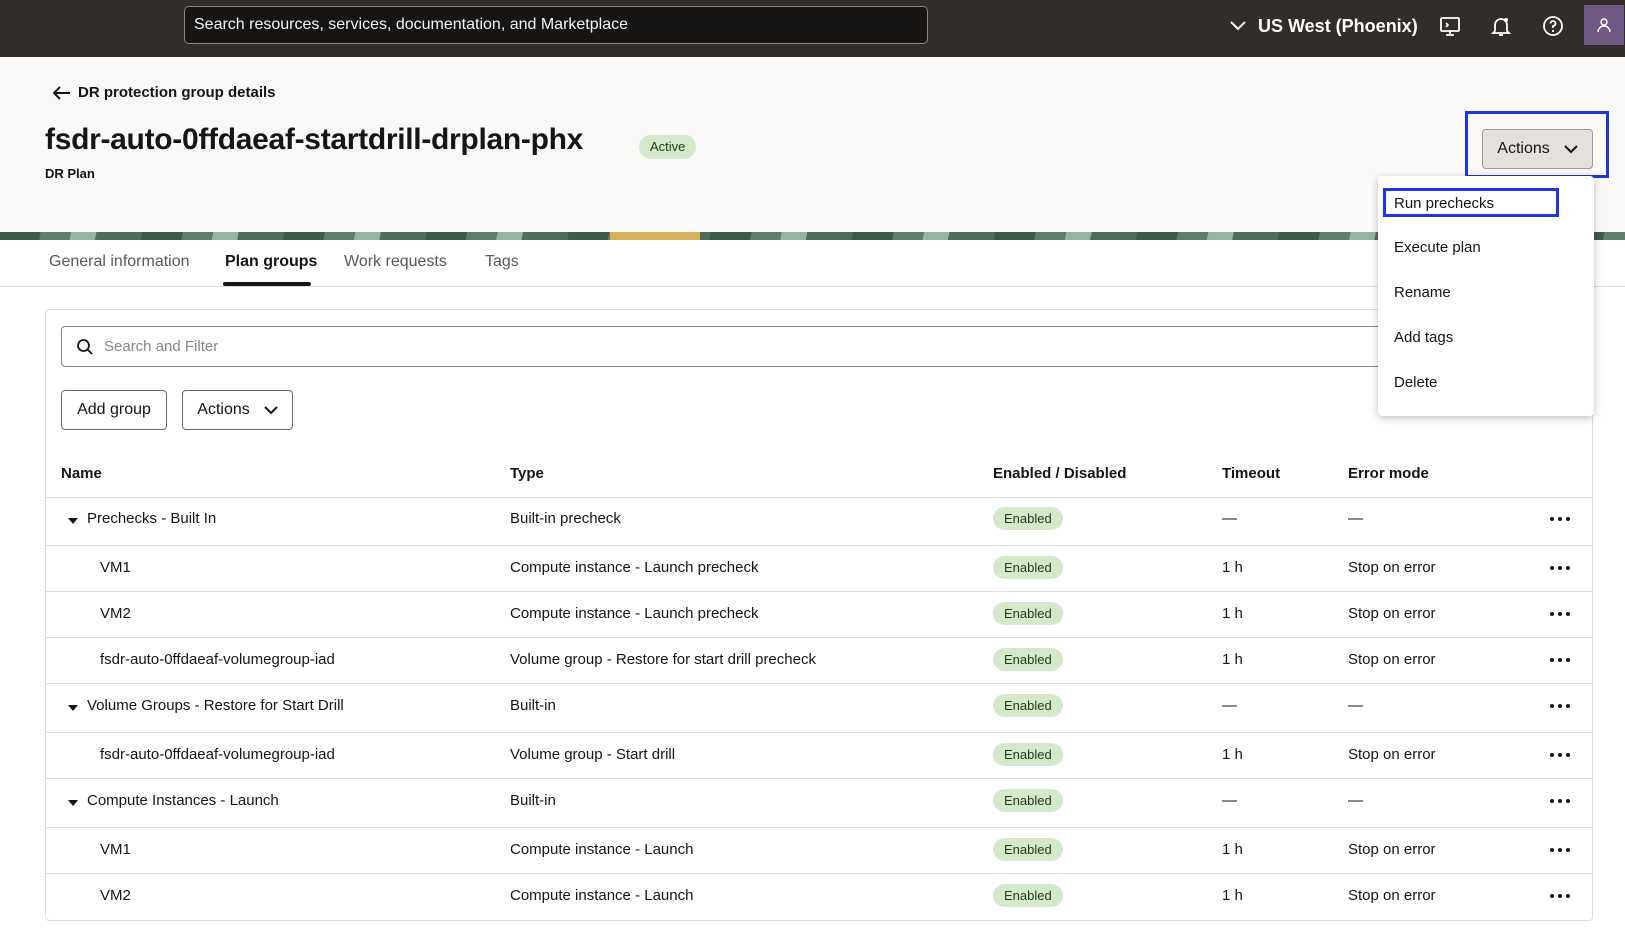 The width and height of the screenshot is (1625, 945). I want to click on table-actions-button: Actions, so click(237, 410).